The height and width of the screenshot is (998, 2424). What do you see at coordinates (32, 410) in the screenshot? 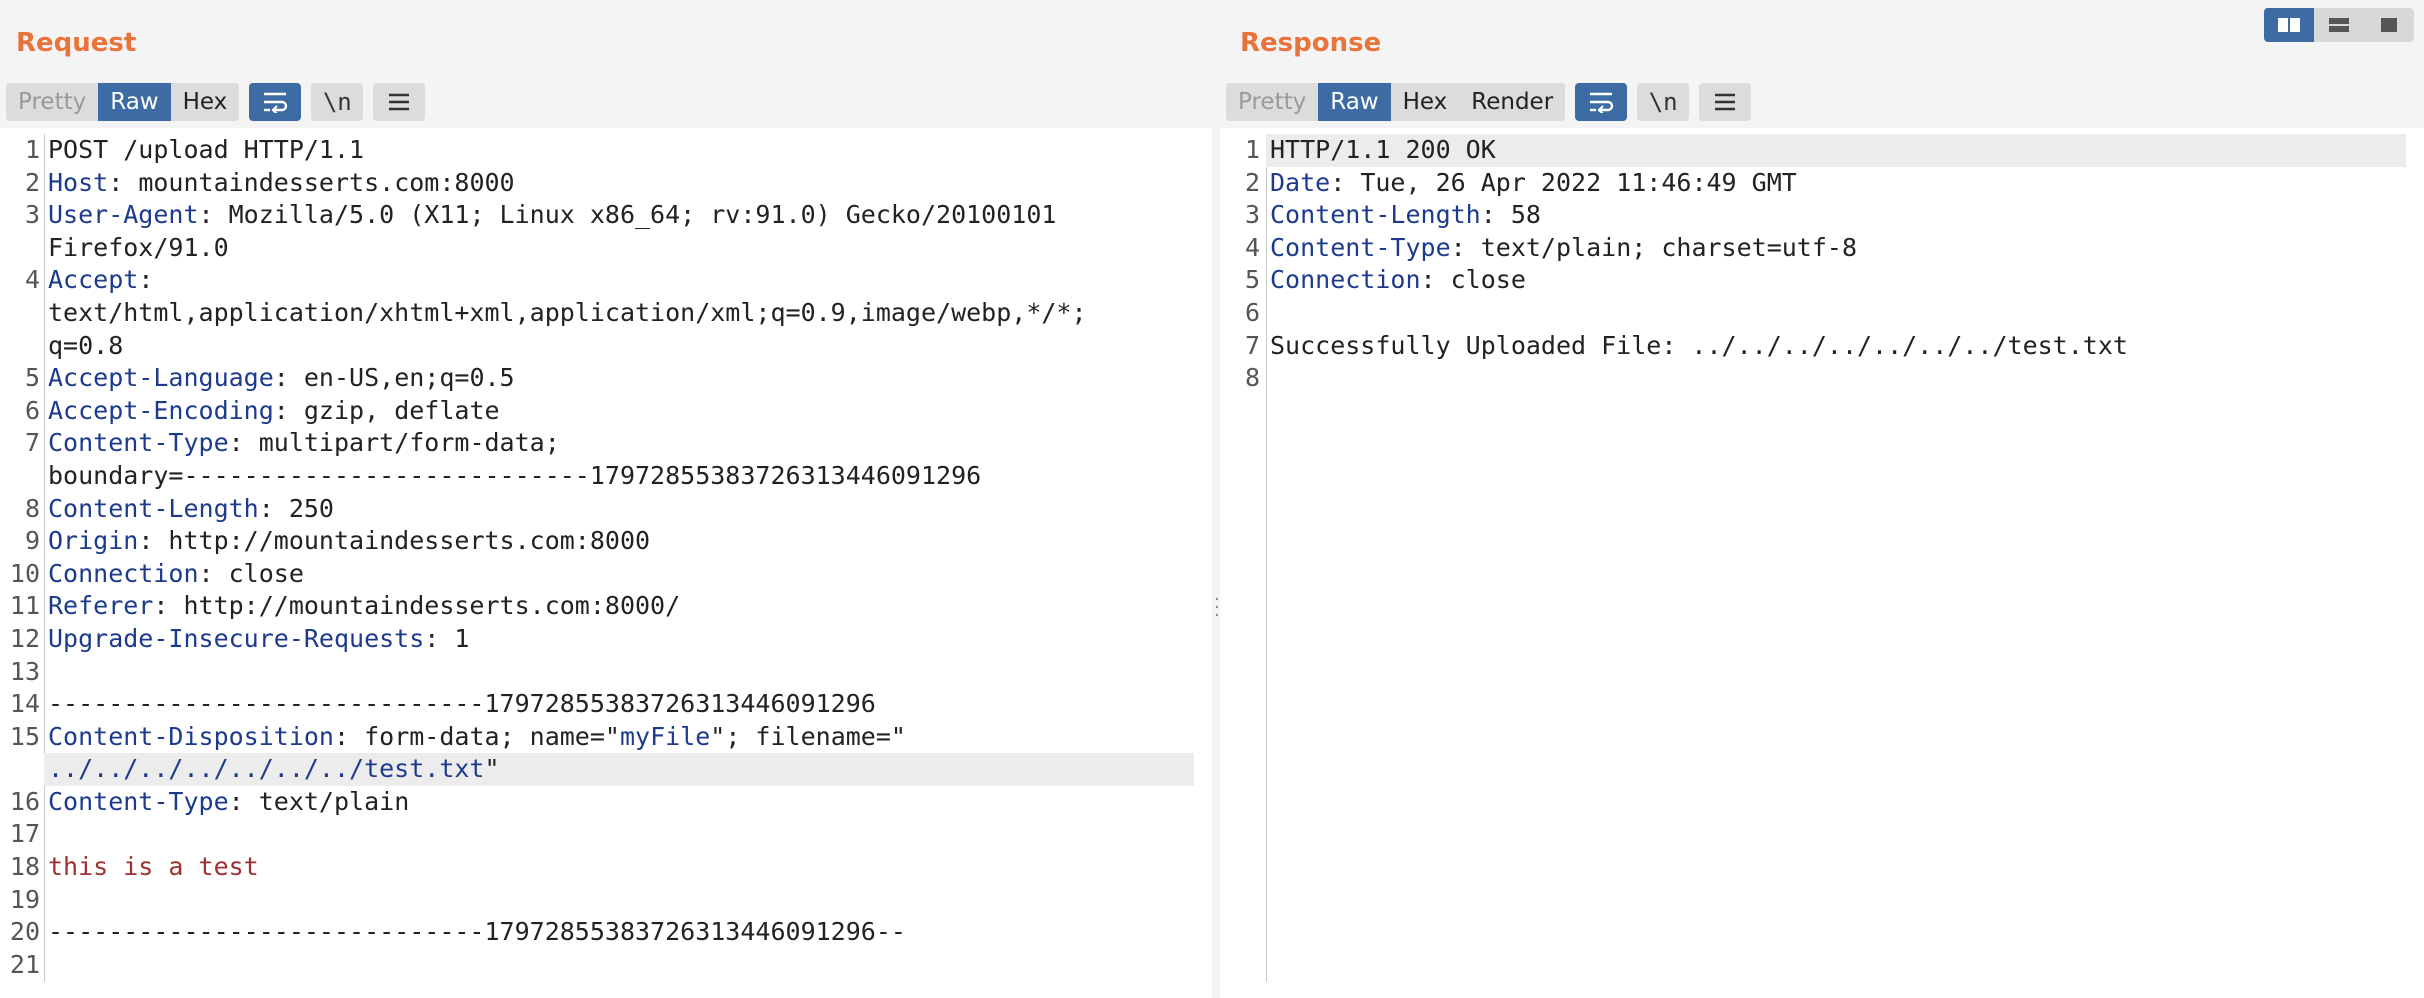
I see `request-line-number: 6` at bounding box center [32, 410].